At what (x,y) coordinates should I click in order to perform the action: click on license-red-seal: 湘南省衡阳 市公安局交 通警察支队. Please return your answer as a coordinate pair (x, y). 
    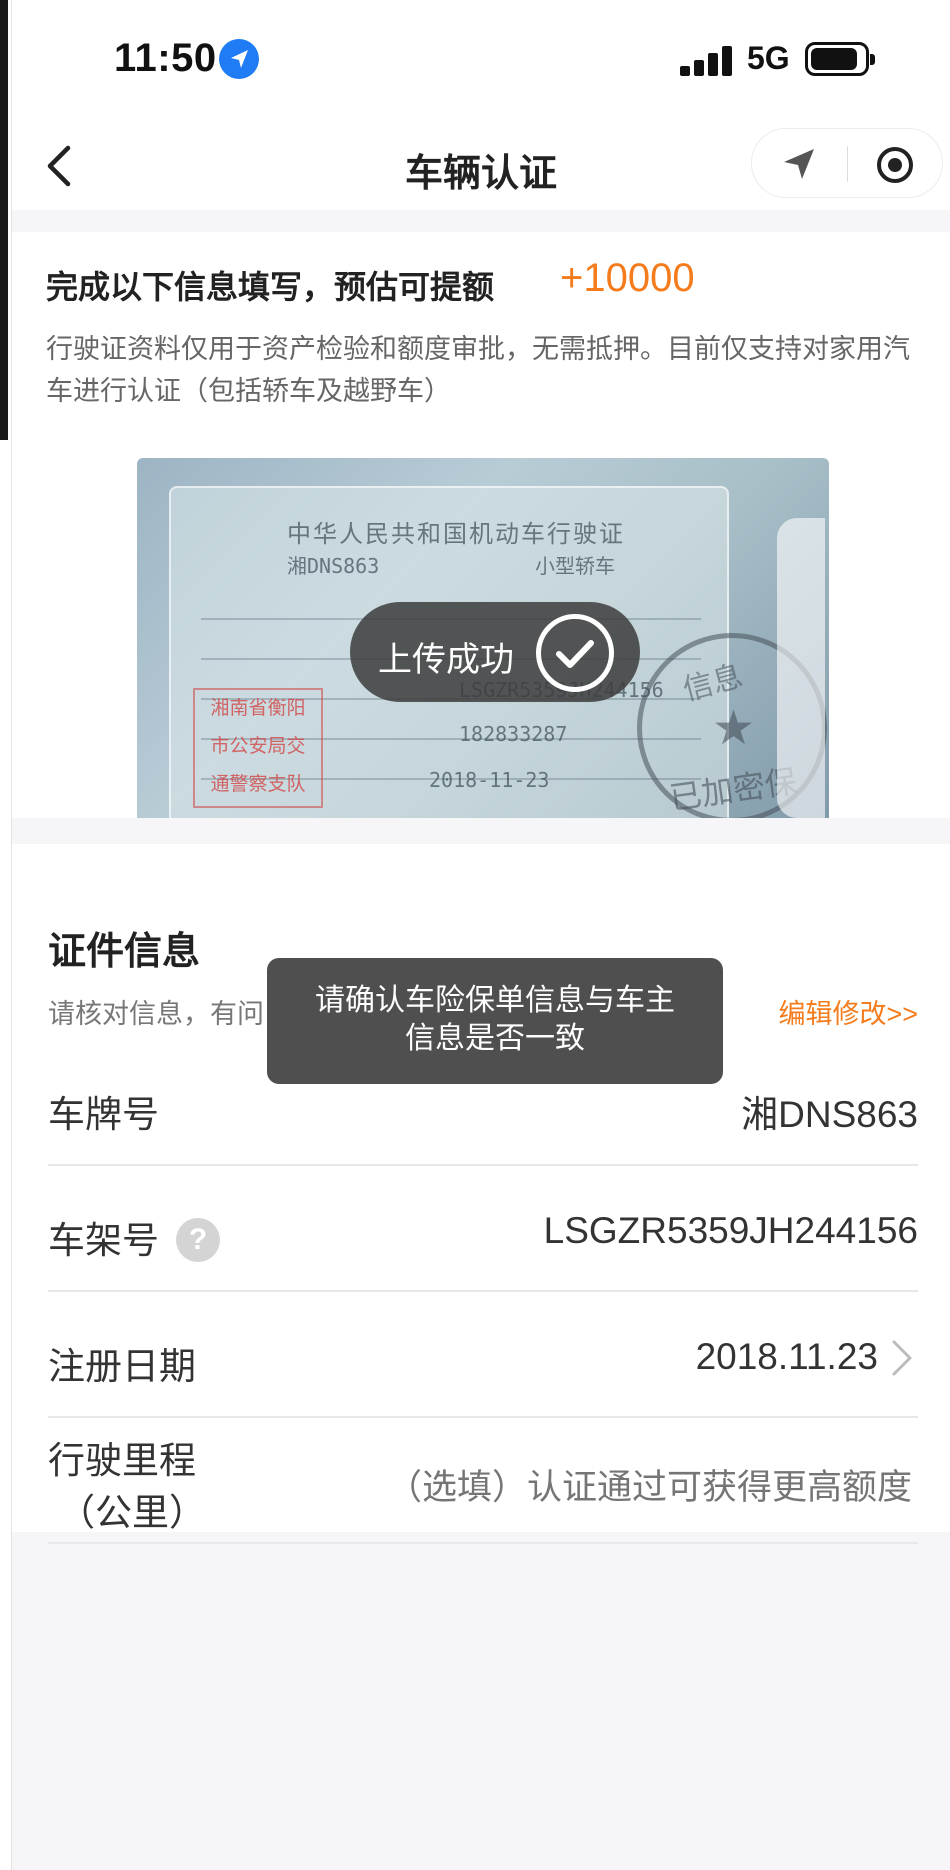
    Looking at the image, I should click on (258, 748).